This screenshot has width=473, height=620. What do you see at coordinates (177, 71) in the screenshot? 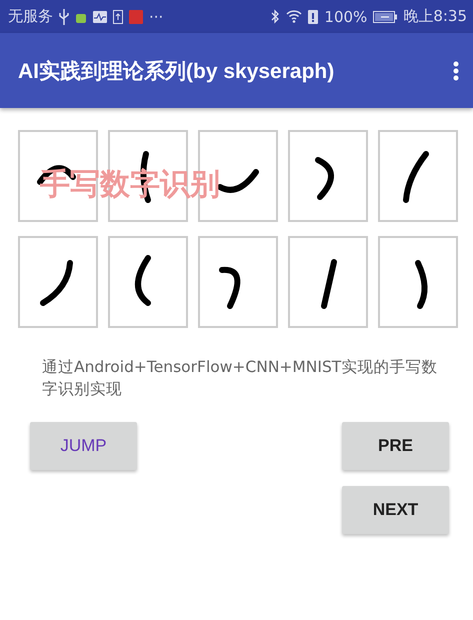
I see `app-title: AI实践到理论系列(by skyseraph)` at bounding box center [177, 71].